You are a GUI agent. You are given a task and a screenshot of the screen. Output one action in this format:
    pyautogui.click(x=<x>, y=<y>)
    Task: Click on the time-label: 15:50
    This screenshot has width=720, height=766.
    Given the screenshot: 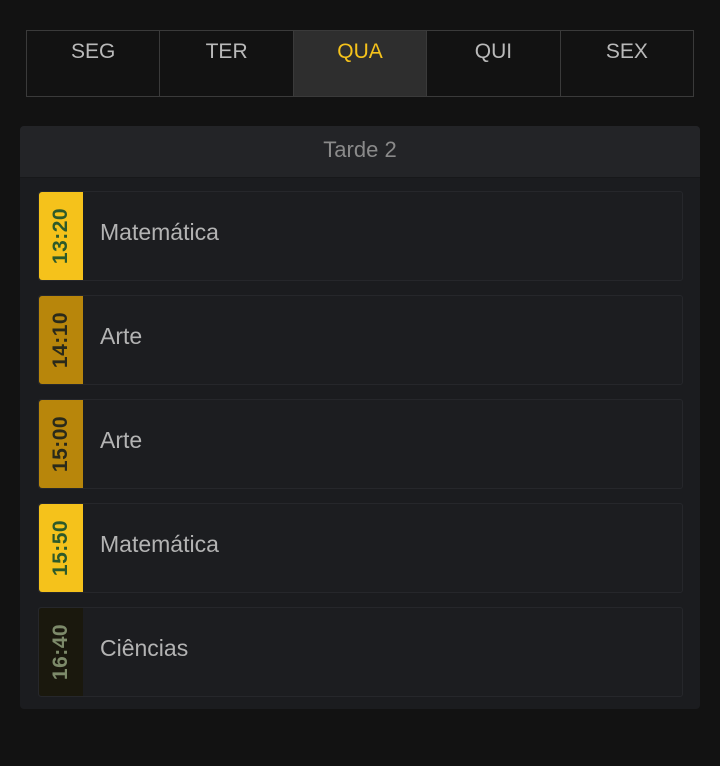 What is the action you would take?
    pyautogui.click(x=60, y=548)
    